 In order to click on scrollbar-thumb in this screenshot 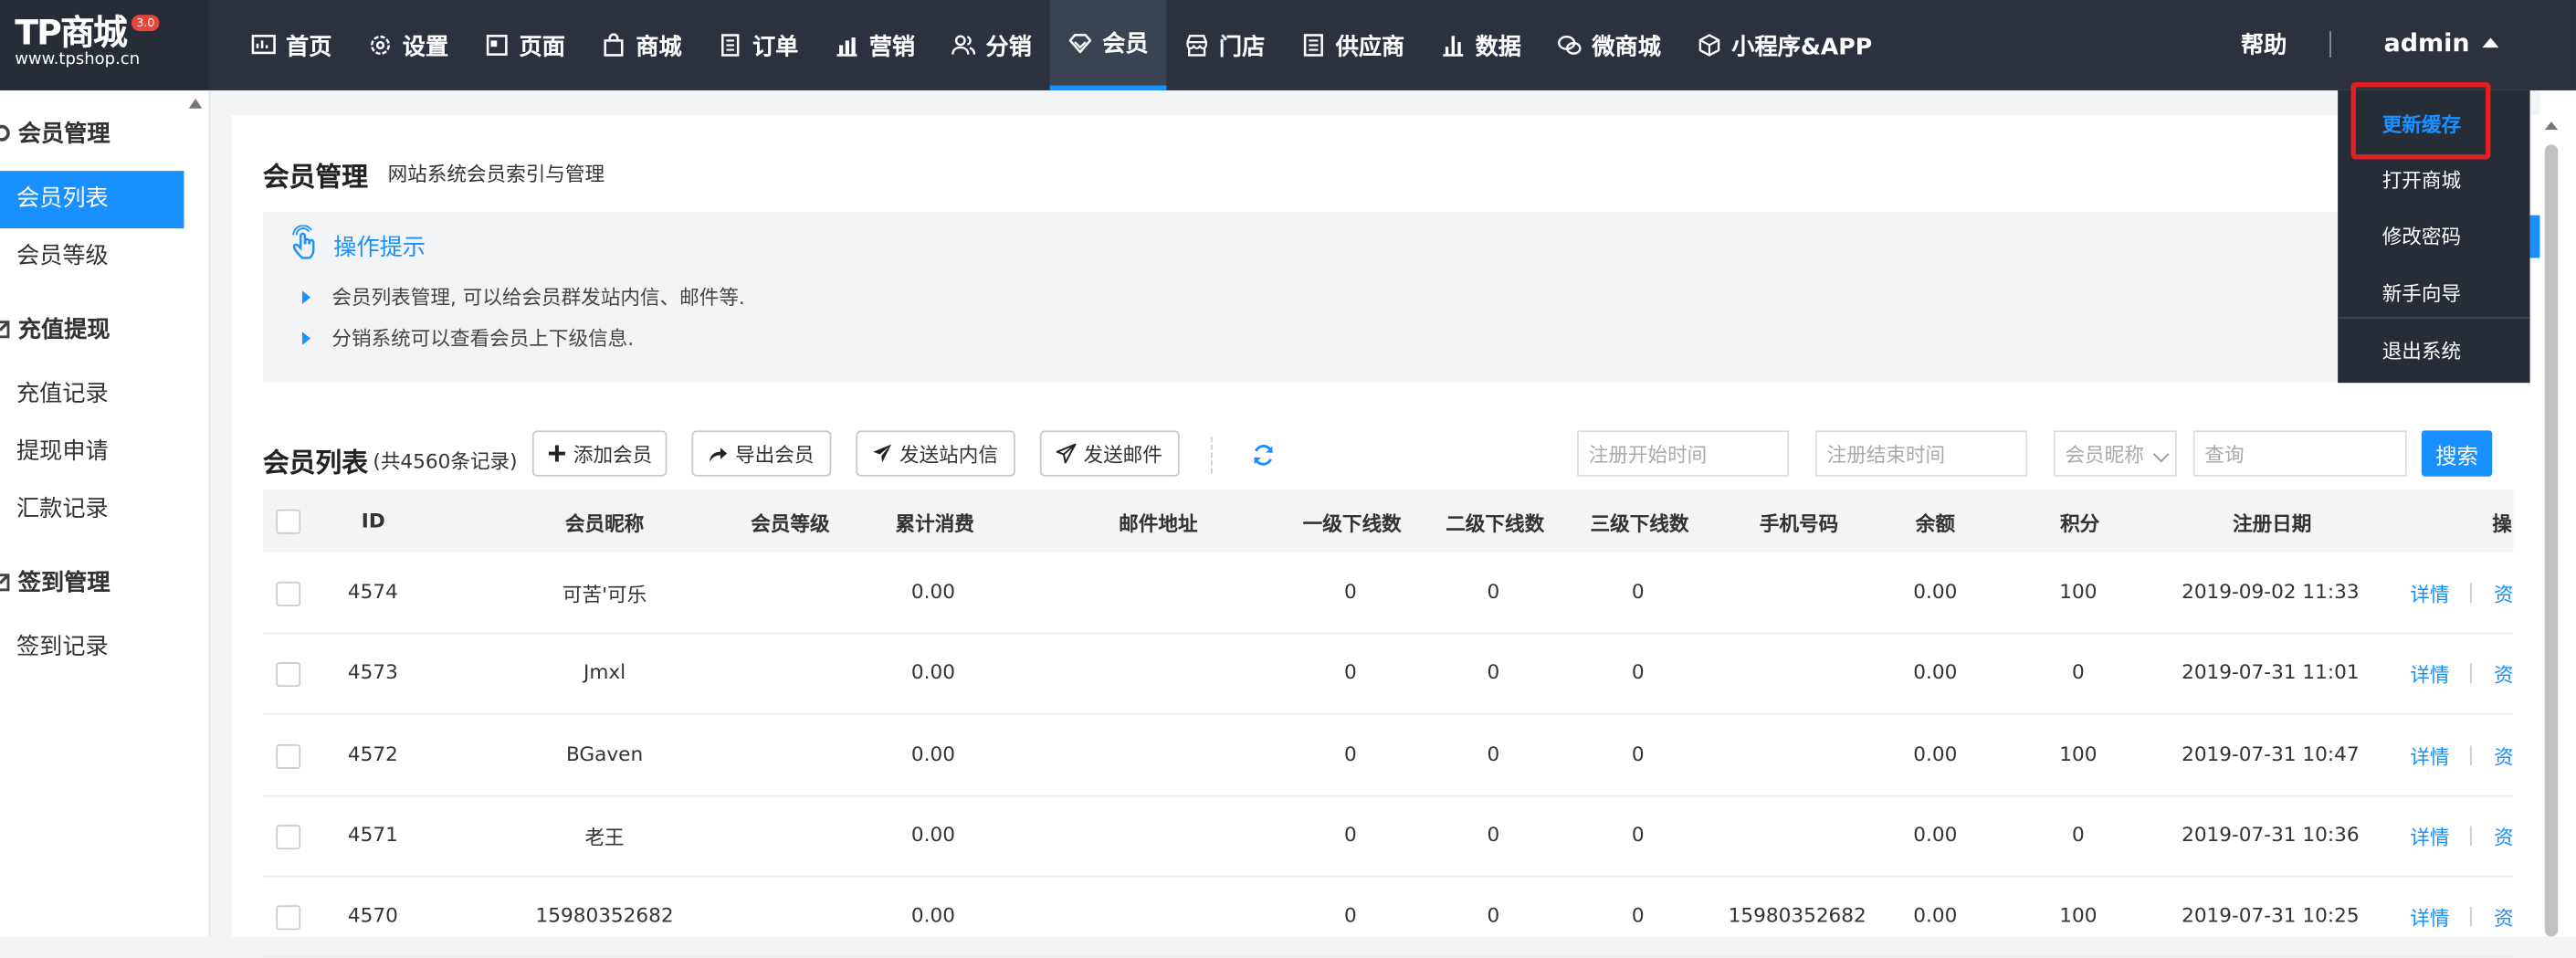, I will do `click(2551, 540)`.